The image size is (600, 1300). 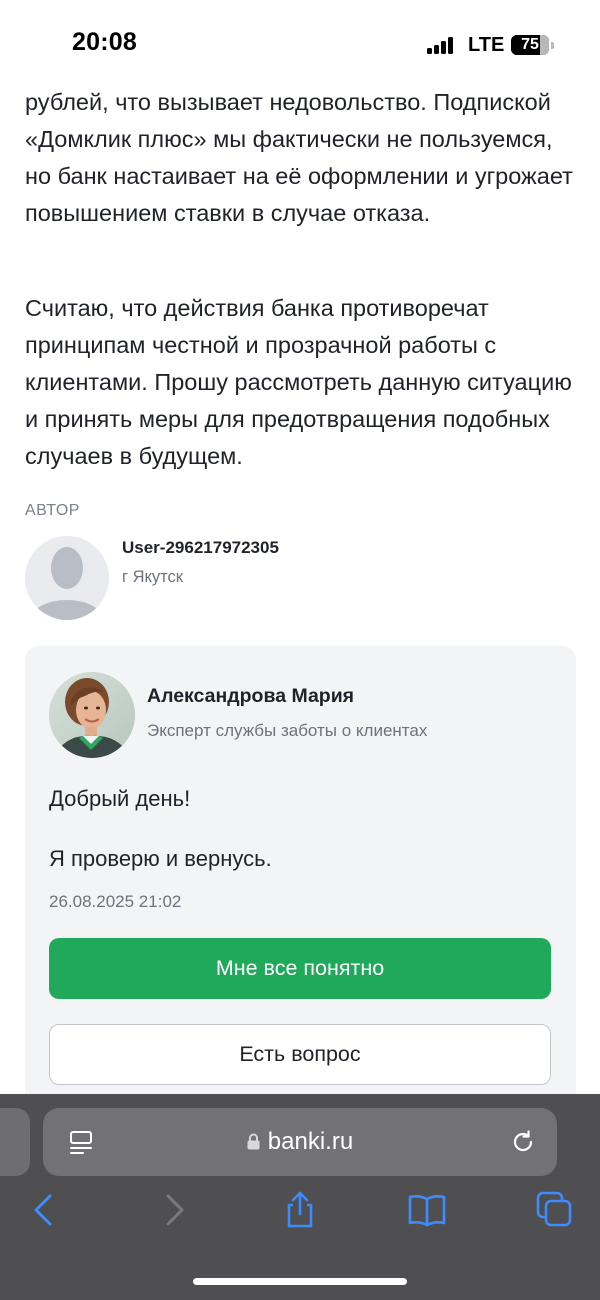 I want to click on back-icon, so click(x=44, y=1210).